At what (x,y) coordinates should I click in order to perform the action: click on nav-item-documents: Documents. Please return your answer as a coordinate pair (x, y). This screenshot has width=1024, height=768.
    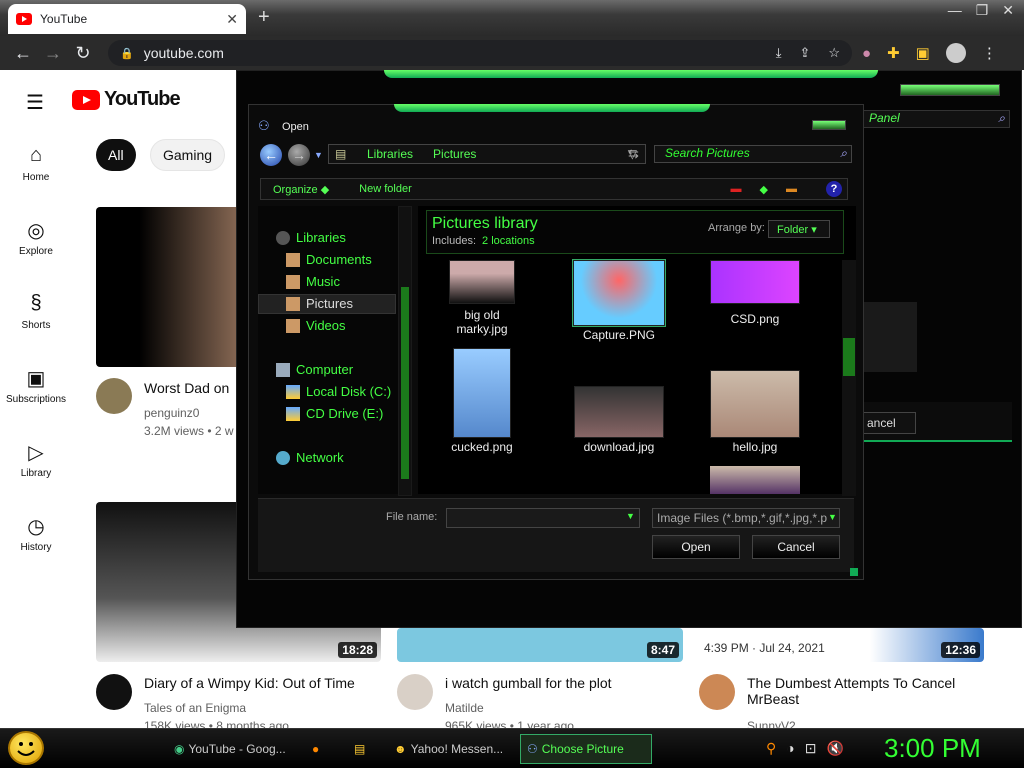
    Looking at the image, I should click on (329, 259).